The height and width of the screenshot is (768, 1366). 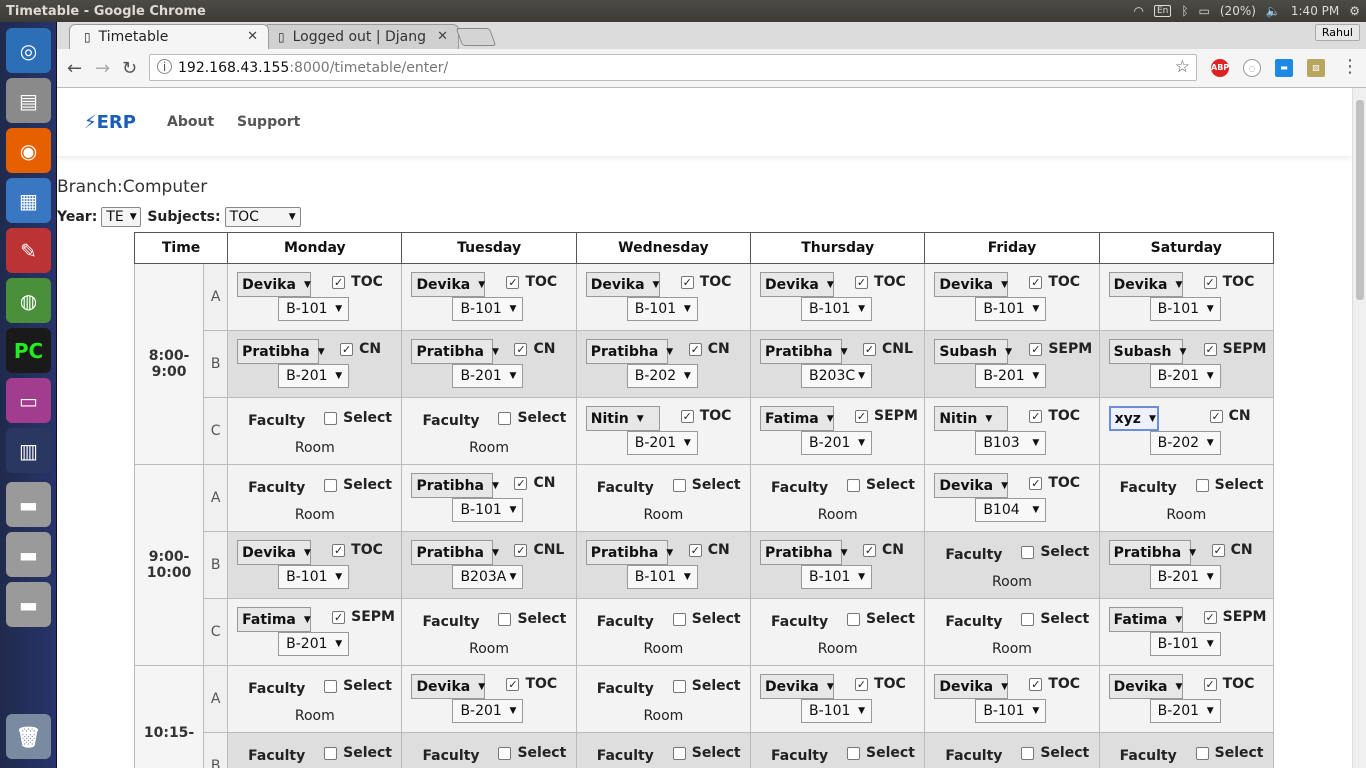 I want to click on bookmark-star-icon: ☆, so click(x=1182, y=67).